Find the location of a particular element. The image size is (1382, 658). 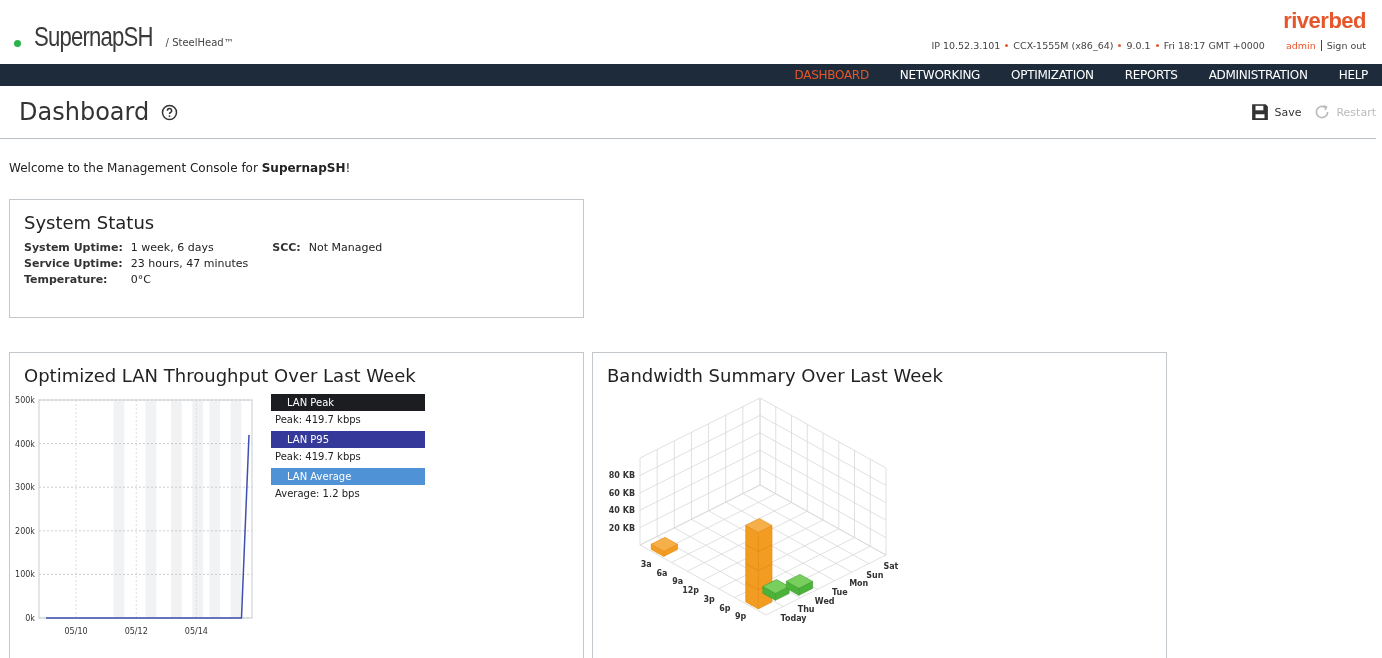

y-tick-label: 300k is located at coordinates (25, 488).